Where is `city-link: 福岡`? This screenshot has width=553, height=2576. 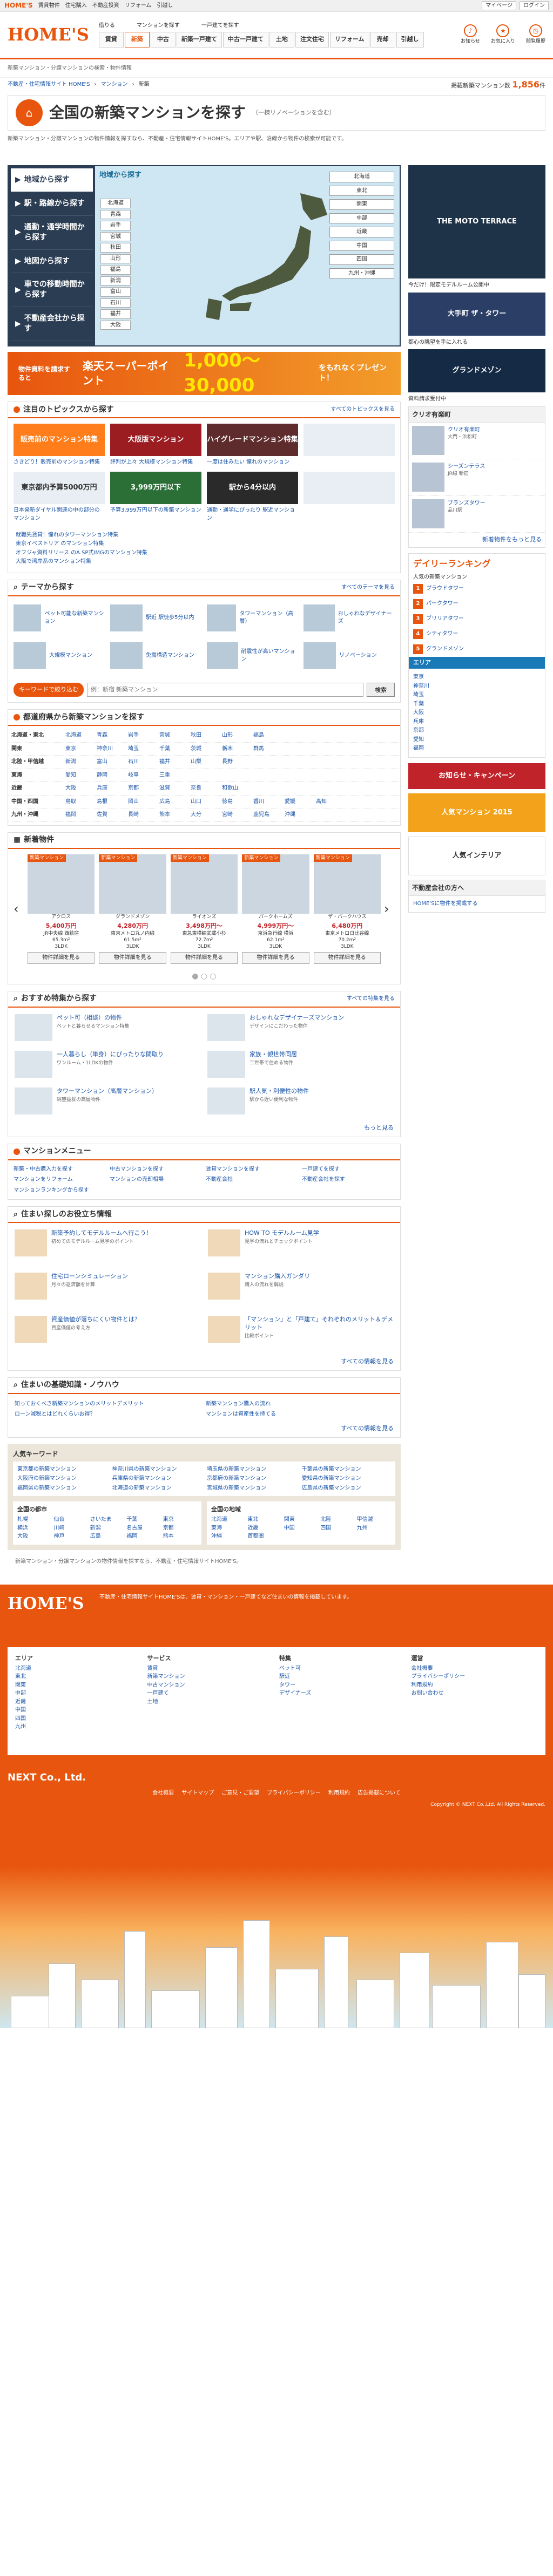 city-link: 福岡 is located at coordinates (143, 1536).